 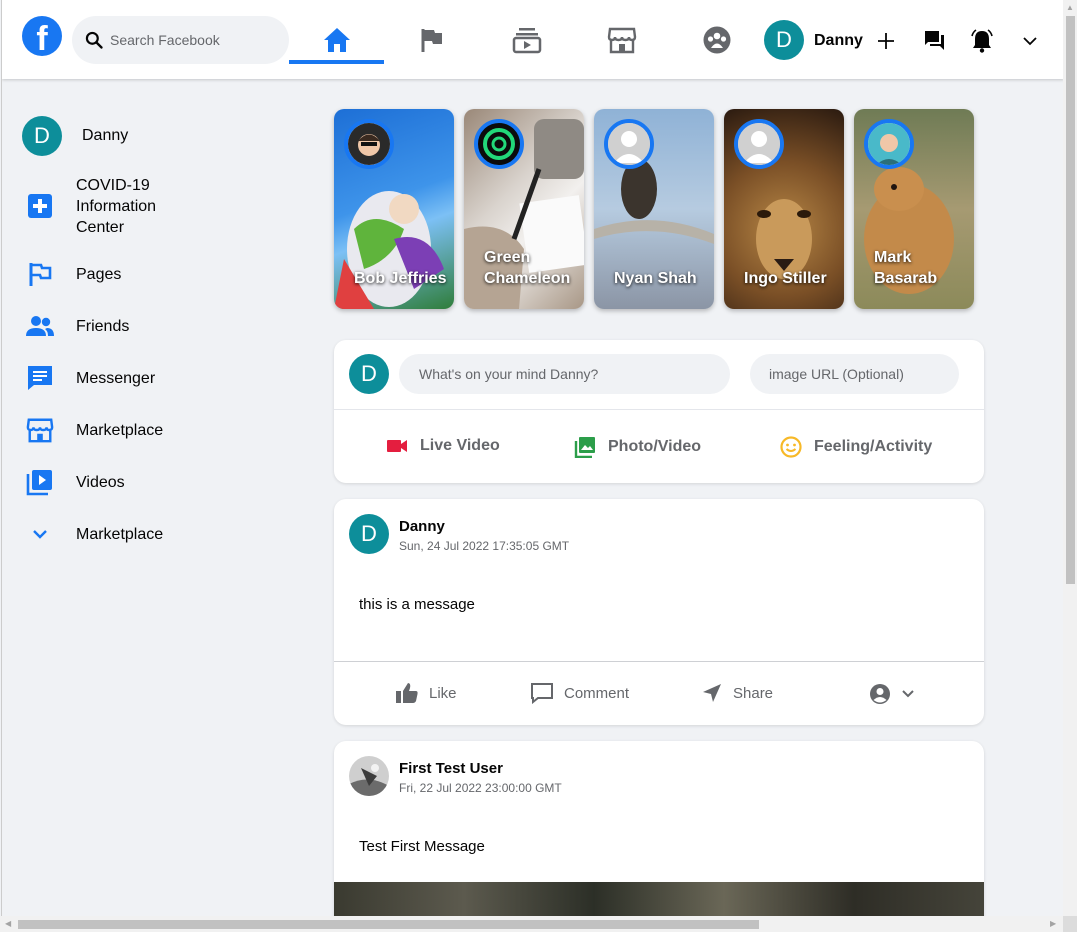 What do you see at coordinates (873, 446) in the screenshot?
I see `feeling-activity-label: Feeling/Activity` at bounding box center [873, 446].